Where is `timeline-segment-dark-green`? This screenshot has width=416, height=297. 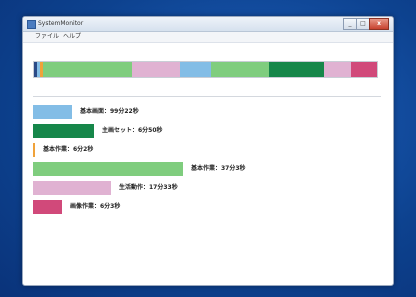 timeline-segment-dark-green is located at coordinates (296, 69).